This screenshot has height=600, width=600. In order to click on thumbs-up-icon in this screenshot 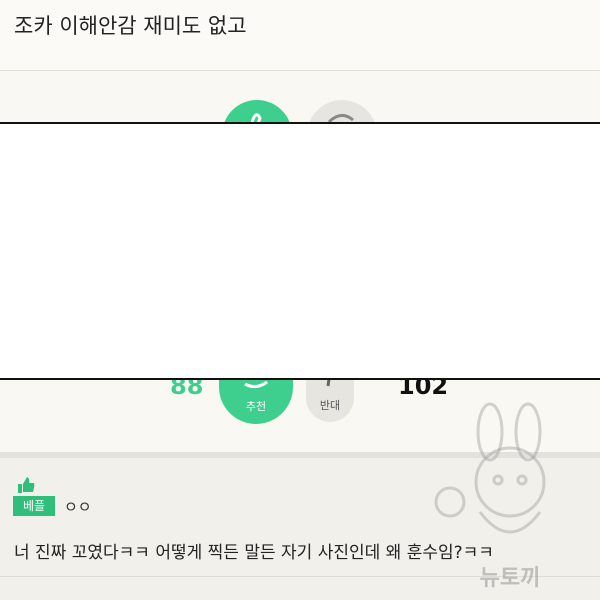, I will do `click(26, 485)`.